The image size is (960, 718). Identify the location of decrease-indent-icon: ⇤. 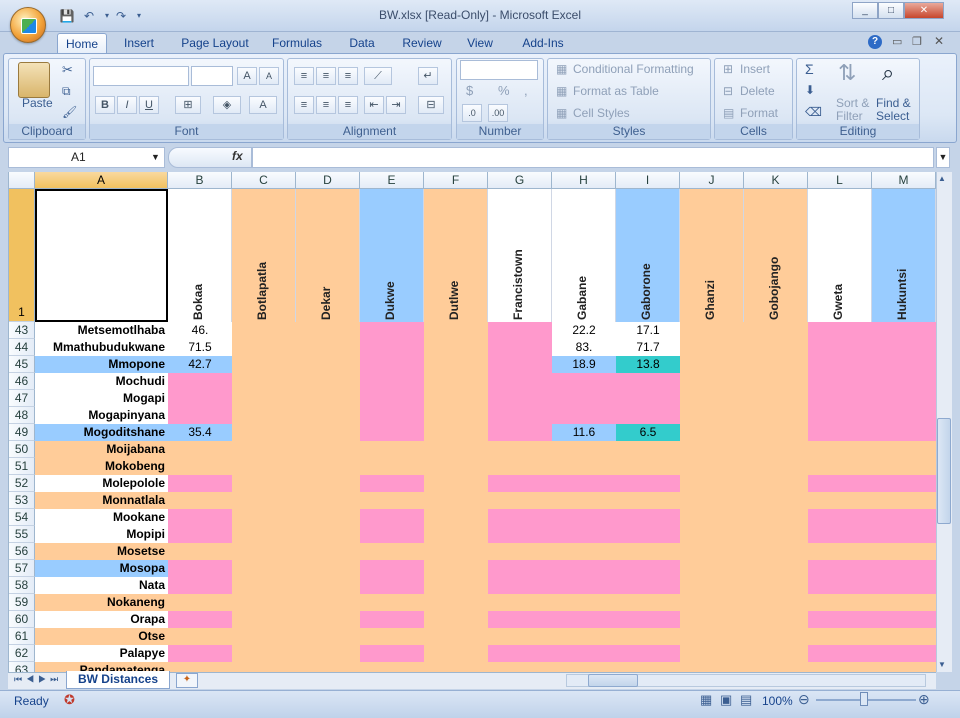
(374, 105).